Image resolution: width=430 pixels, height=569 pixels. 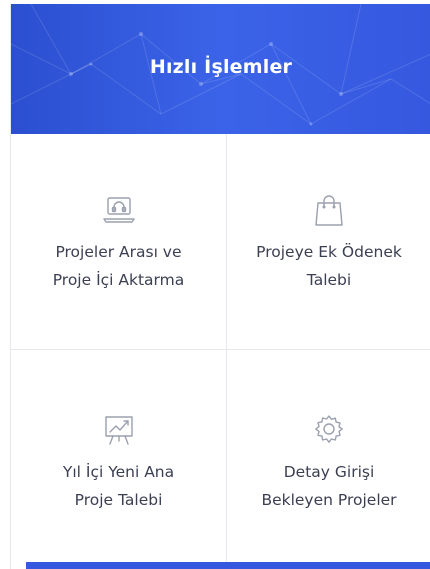 What do you see at coordinates (228, 565) in the screenshot?
I see `bottom-accent-bar` at bounding box center [228, 565].